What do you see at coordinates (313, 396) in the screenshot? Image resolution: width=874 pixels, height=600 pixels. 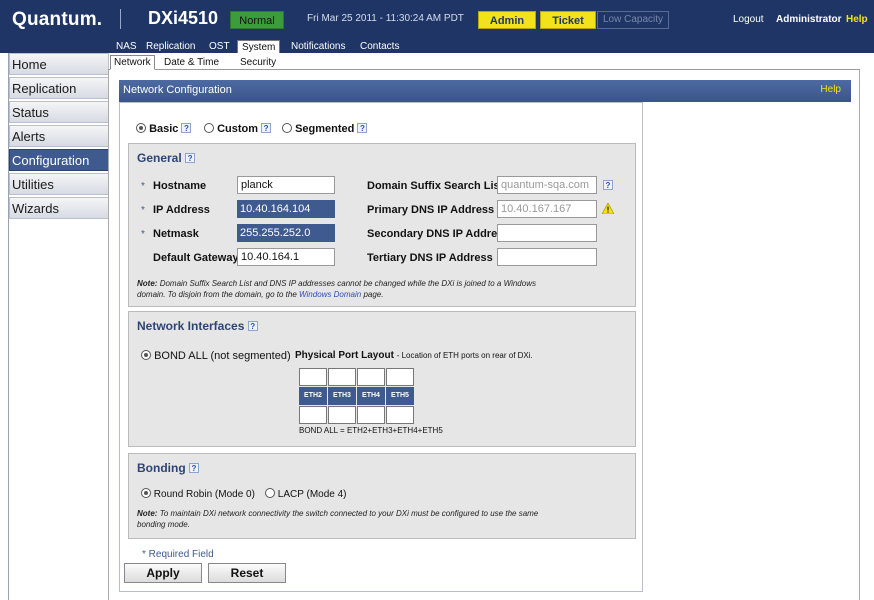 I see `port-eth2: ETH2` at bounding box center [313, 396].